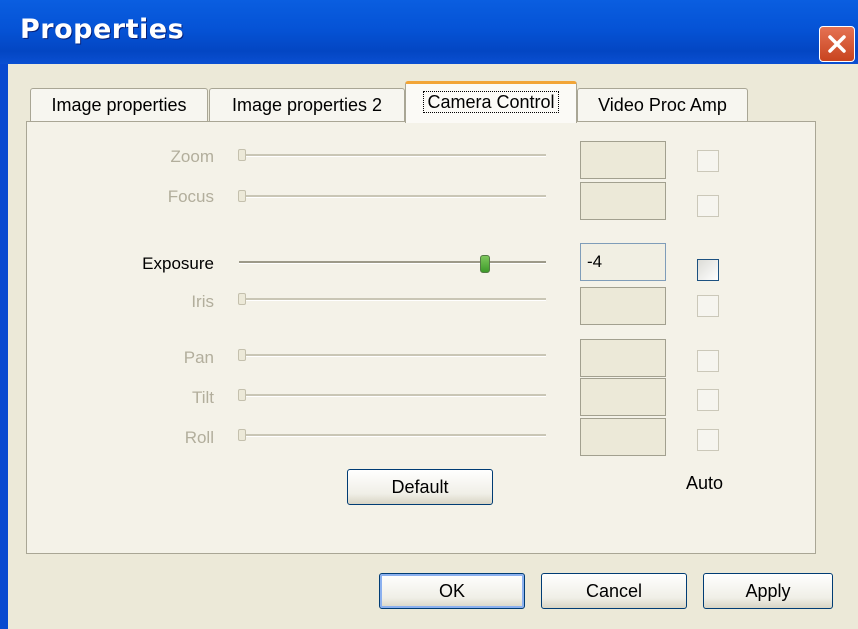 The image size is (858, 629). I want to click on iris-slider, so click(392, 299).